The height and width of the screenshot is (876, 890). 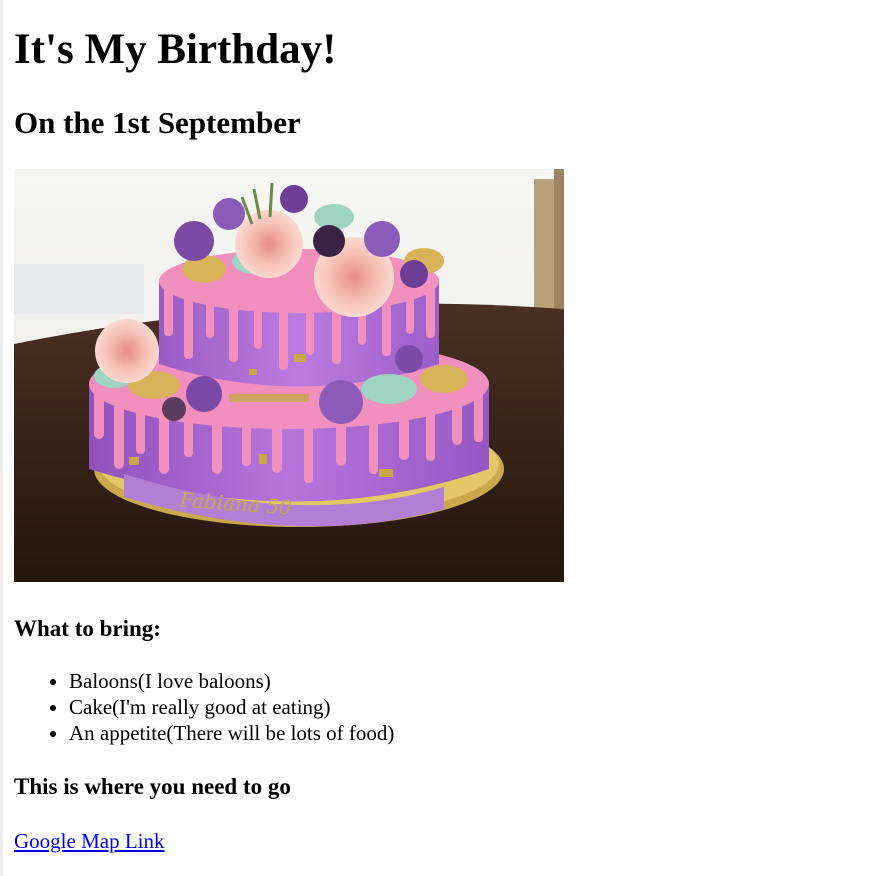 What do you see at coordinates (157, 122) in the screenshot?
I see `page-subtitle: On the 1st September` at bounding box center [157, 122].